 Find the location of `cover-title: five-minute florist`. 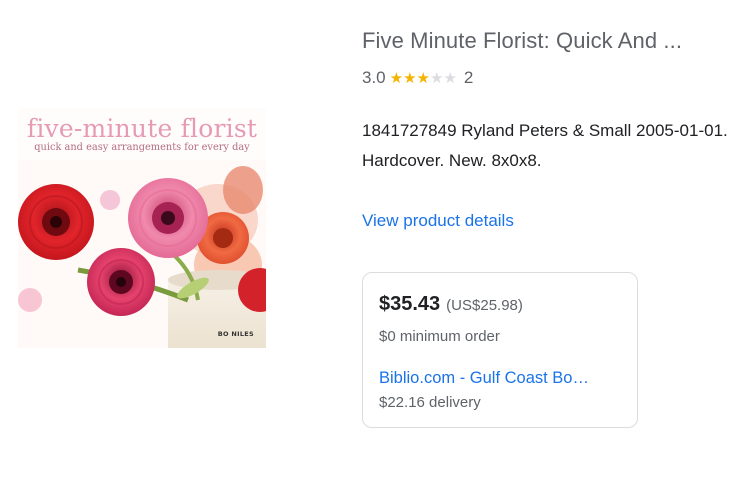

cover-title: five-minute florist is located at coordinates (142, 128).